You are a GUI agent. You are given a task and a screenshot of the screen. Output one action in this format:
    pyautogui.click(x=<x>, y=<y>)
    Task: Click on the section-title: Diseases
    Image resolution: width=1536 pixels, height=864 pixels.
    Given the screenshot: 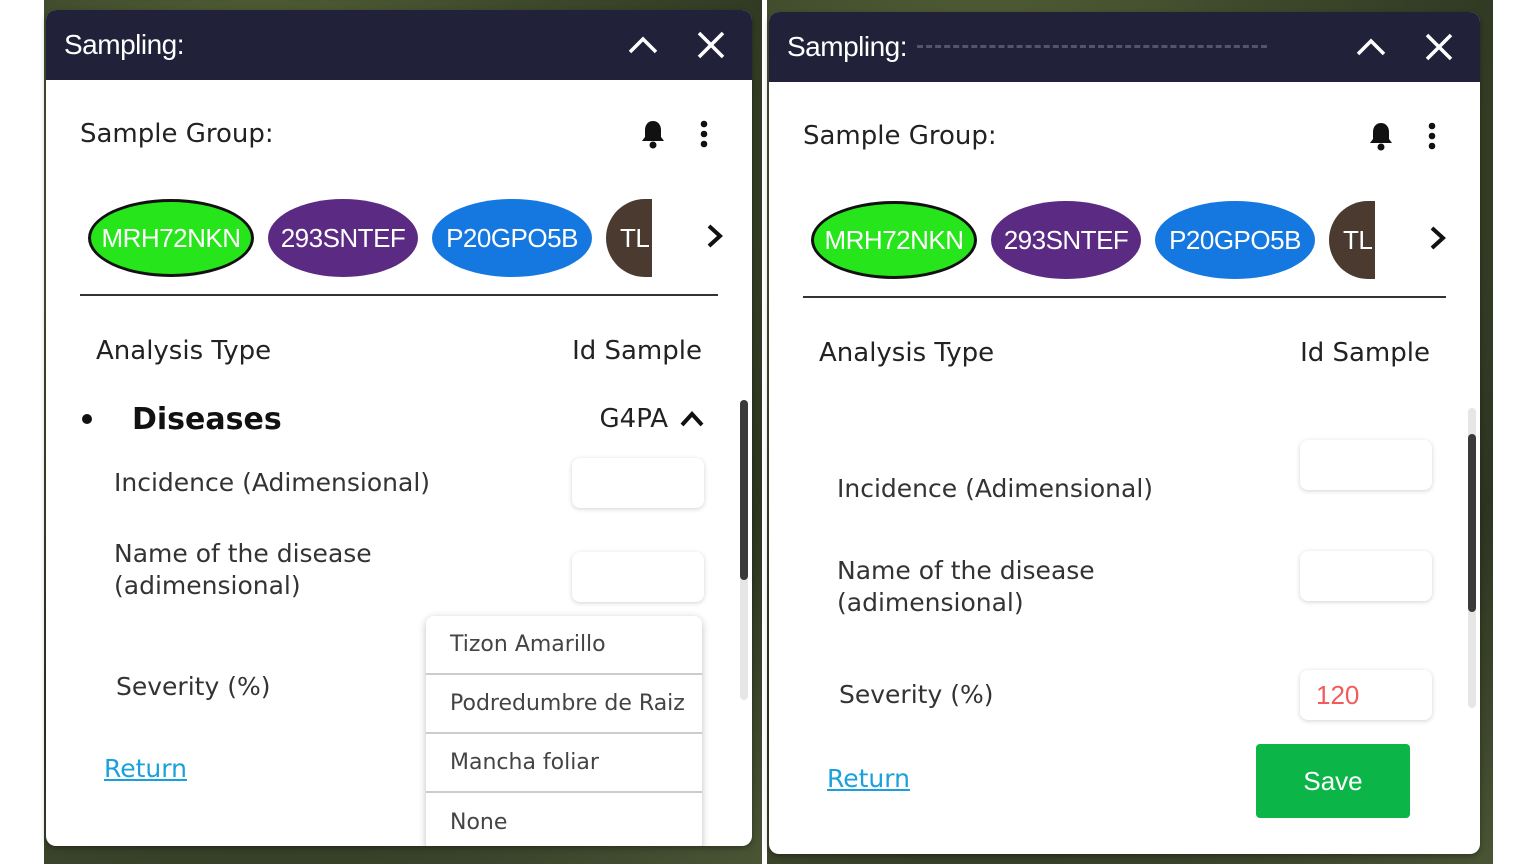 What is the action you would take?
    pyautogui.click(x=207, y=419)
    